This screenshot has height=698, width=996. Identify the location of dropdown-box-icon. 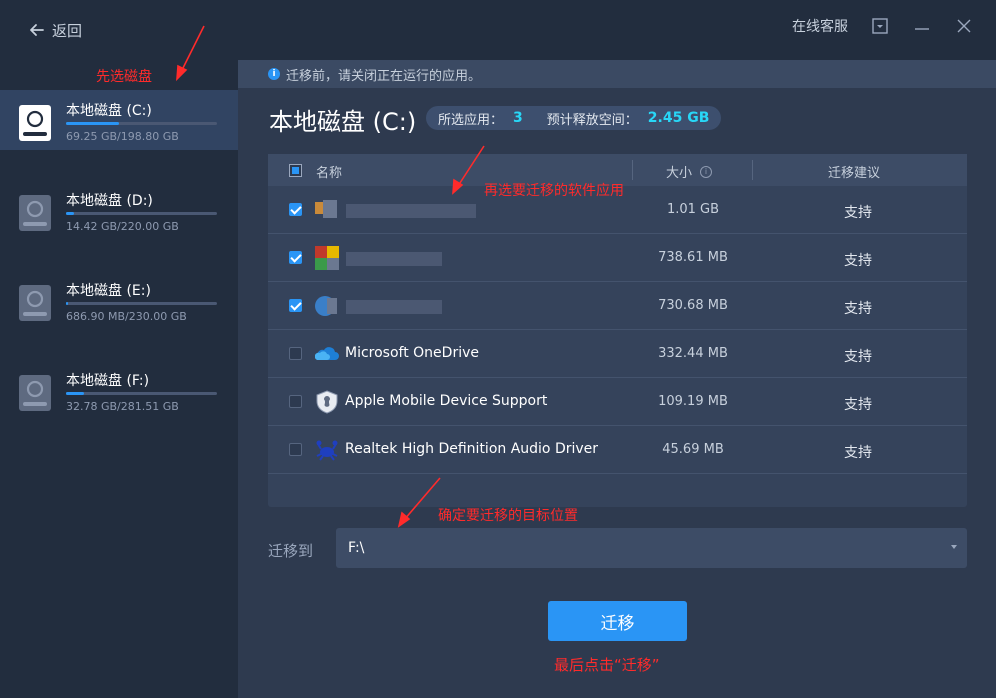
(880, 26).